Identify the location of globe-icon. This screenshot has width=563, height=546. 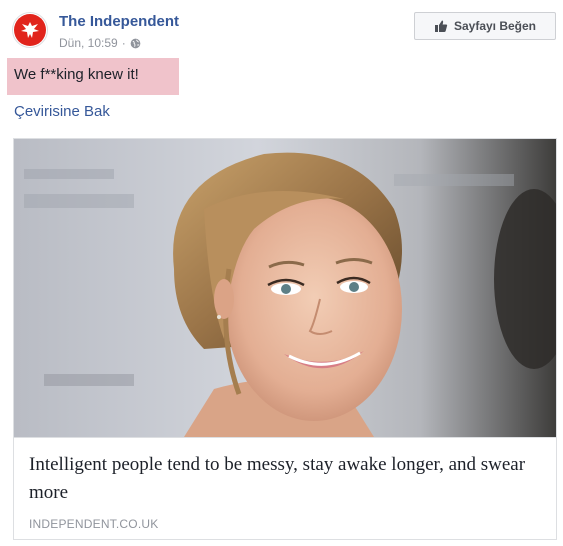
(135, 43).